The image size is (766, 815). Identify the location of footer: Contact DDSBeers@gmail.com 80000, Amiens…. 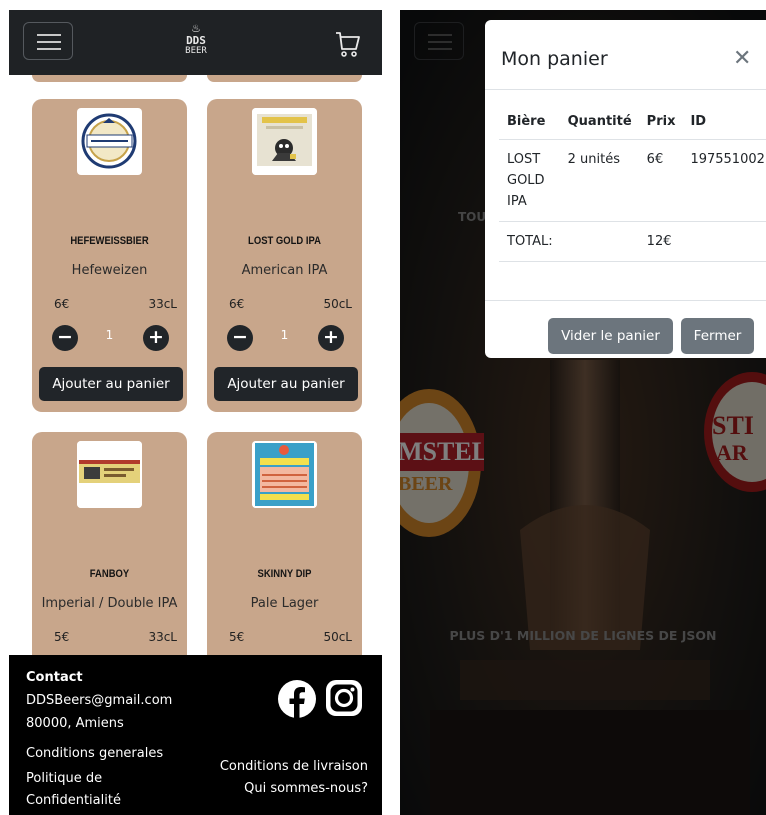
(195, 735).